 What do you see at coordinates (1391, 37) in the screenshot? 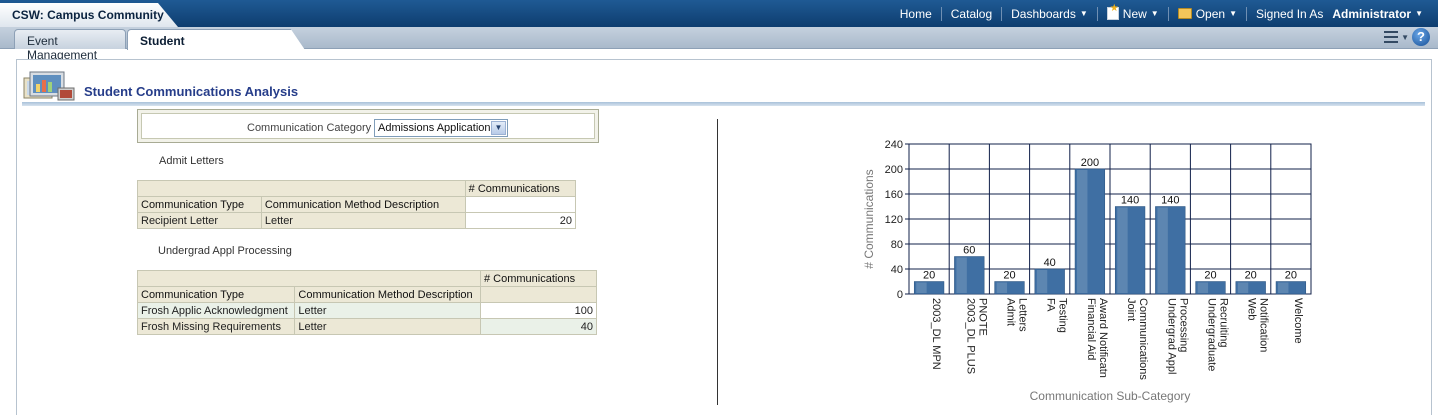
I see `page-options-icon` at bounding box center [1391, 37].